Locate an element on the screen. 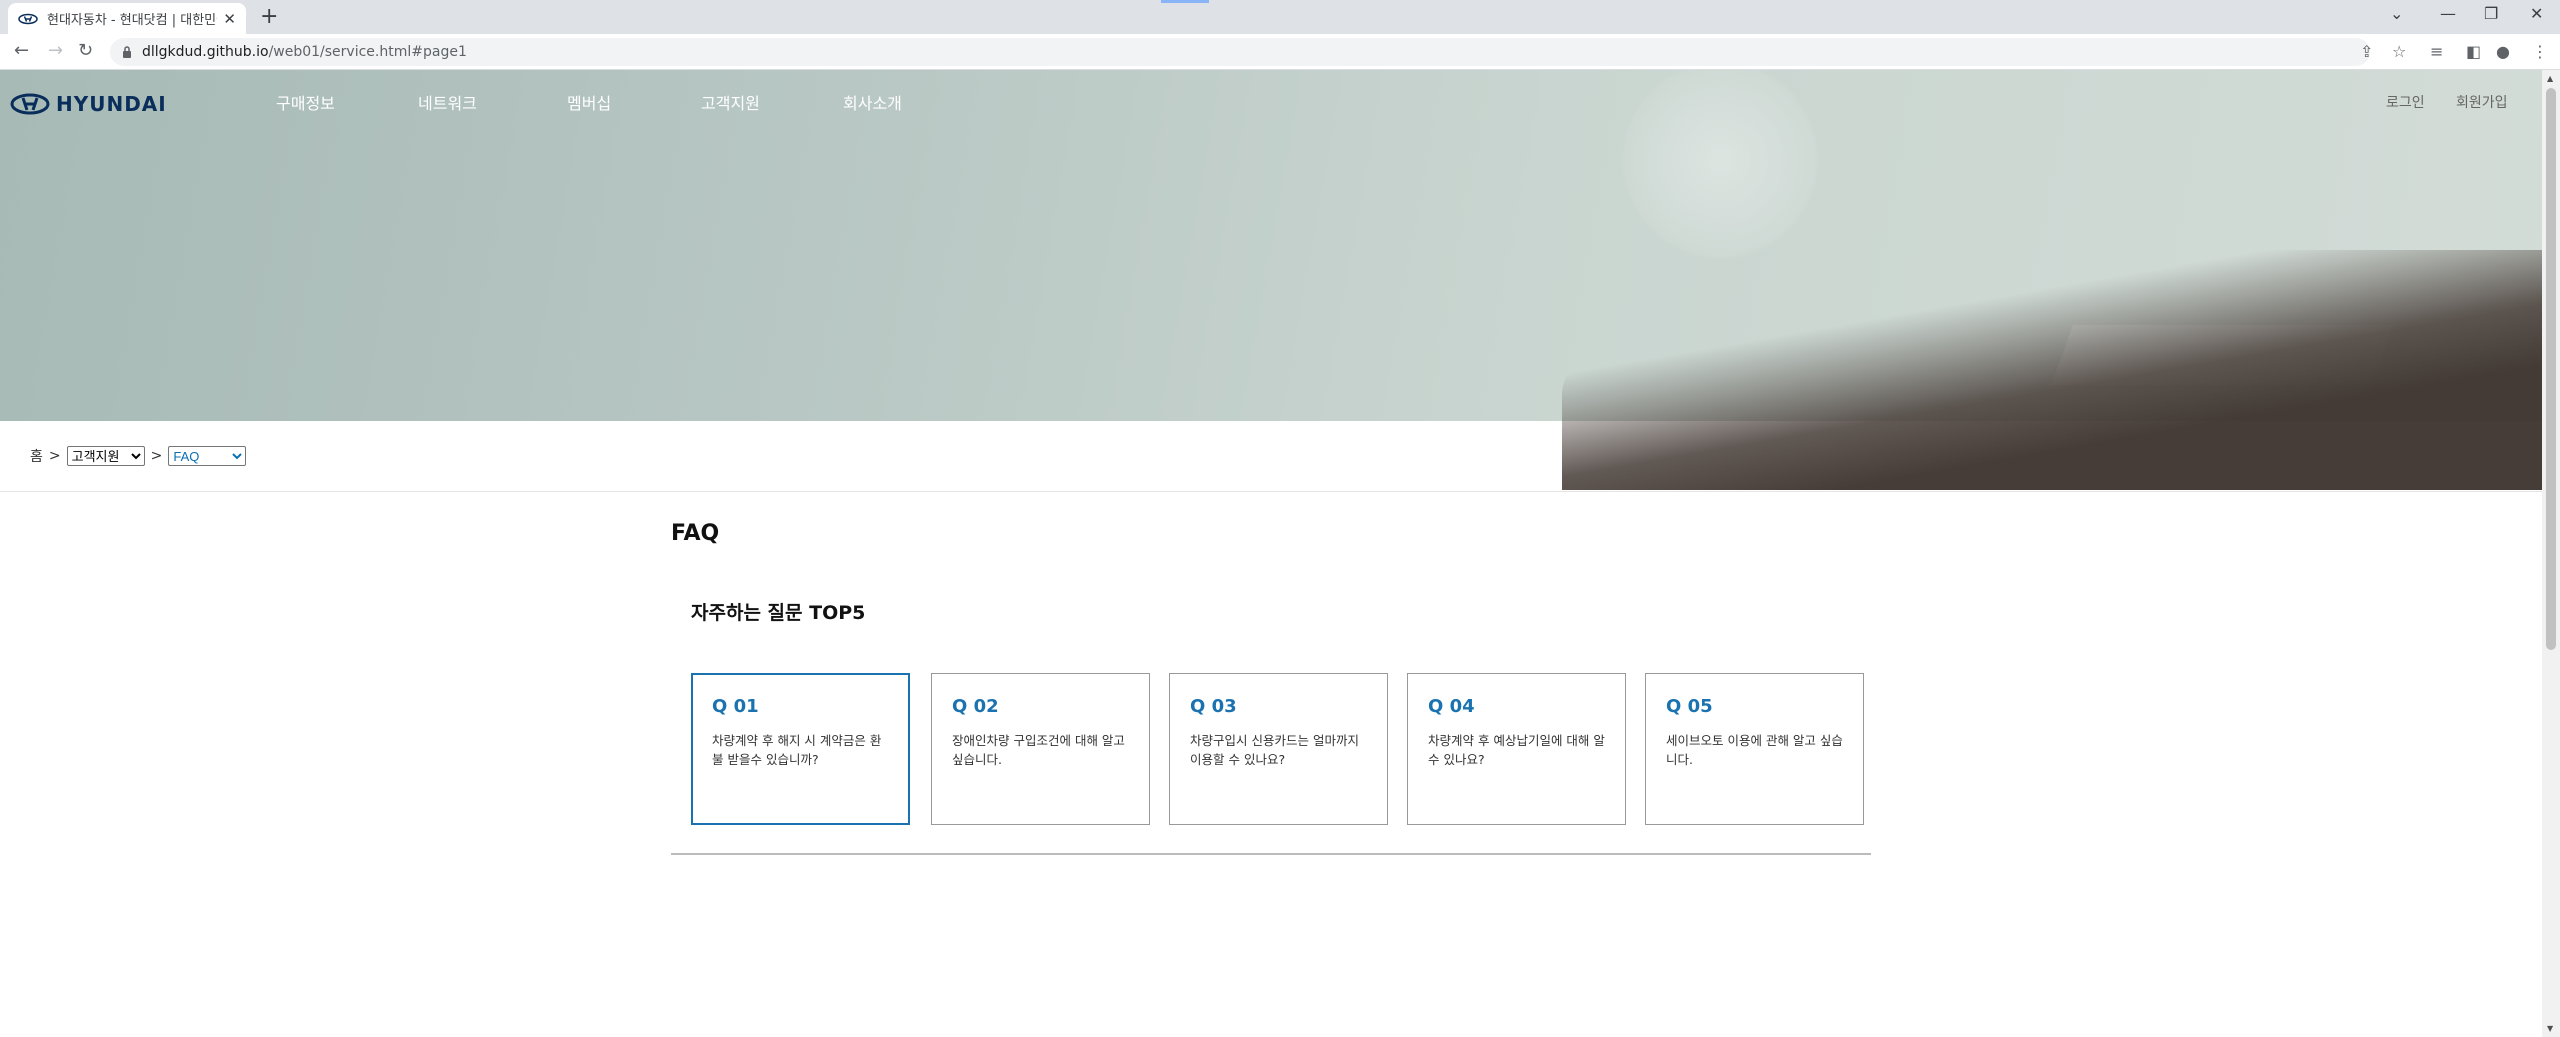 The width and height of the screenshot is (2560, 1037). faq-card-question: 세이브오토 이용에 관해 알고 싶습니다. is located at coordinates (1754, 750).